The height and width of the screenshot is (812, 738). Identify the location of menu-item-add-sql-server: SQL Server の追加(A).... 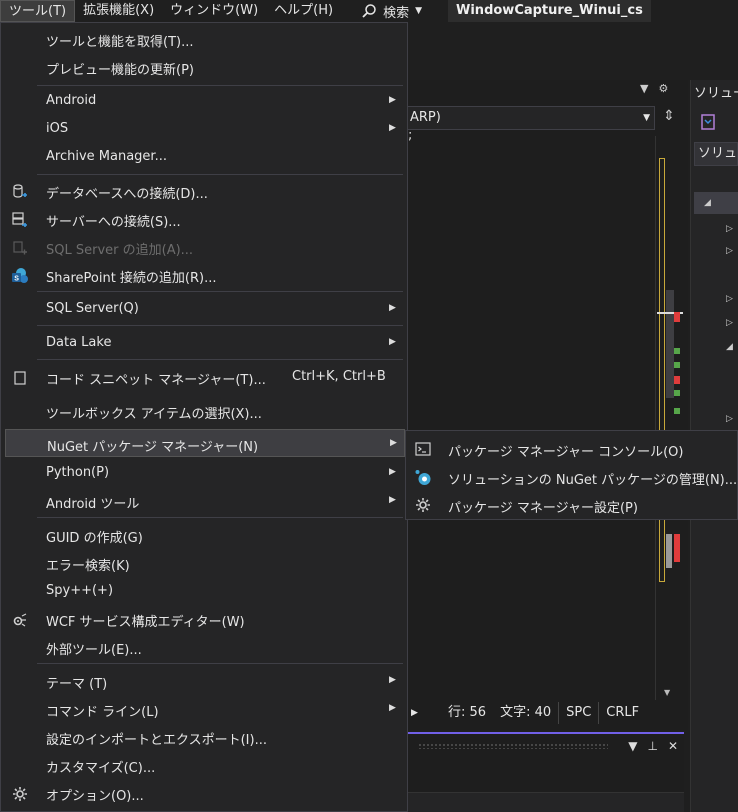
(205, 247).